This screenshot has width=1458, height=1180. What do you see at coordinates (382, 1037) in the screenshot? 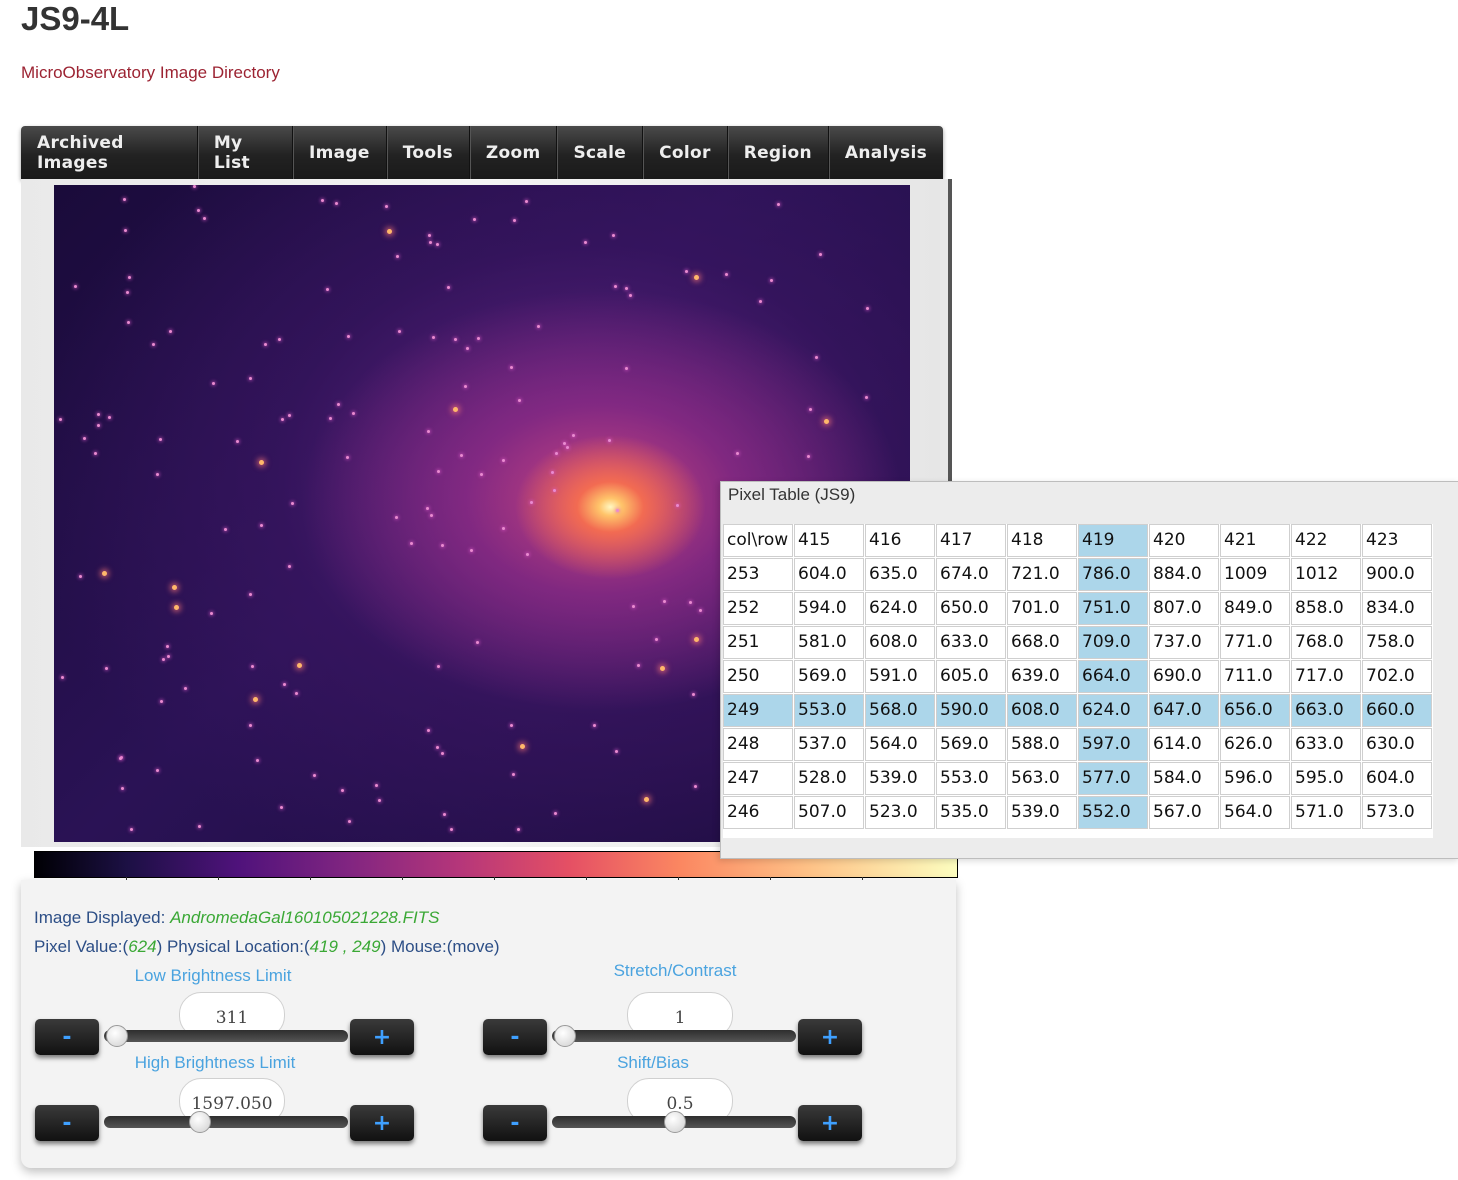
I see `low-brightness-plus-button: +` at bounding box center [382, 1037].